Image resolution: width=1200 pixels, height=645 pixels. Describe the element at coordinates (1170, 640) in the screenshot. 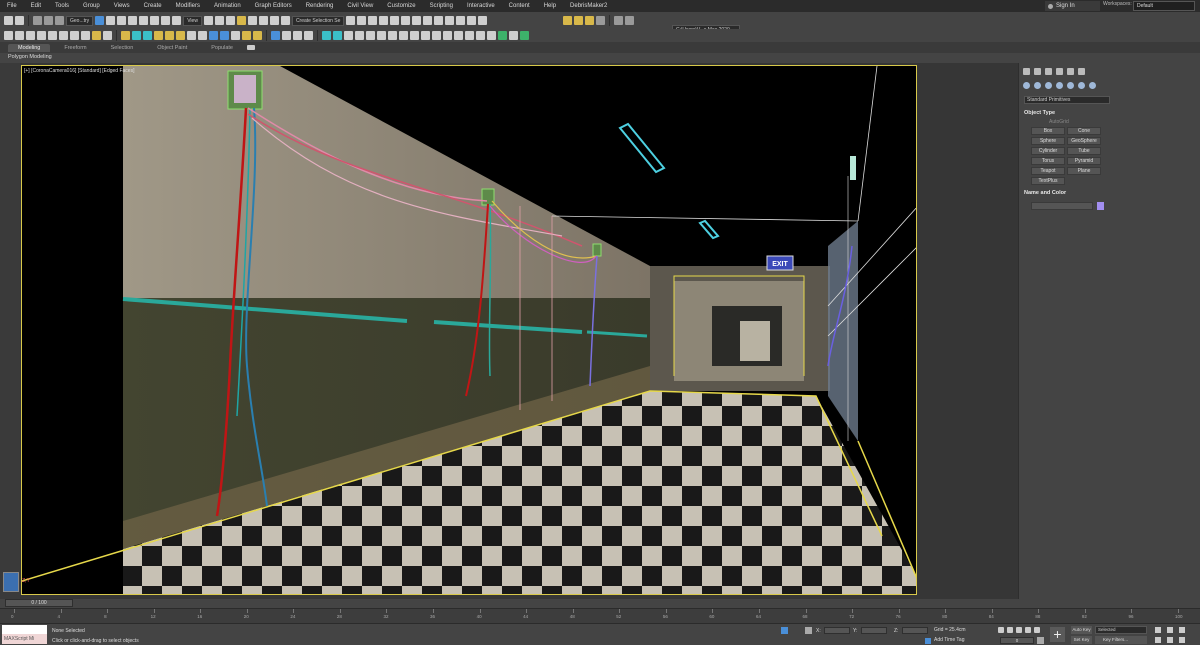

I see `orbit-icon` at that location.